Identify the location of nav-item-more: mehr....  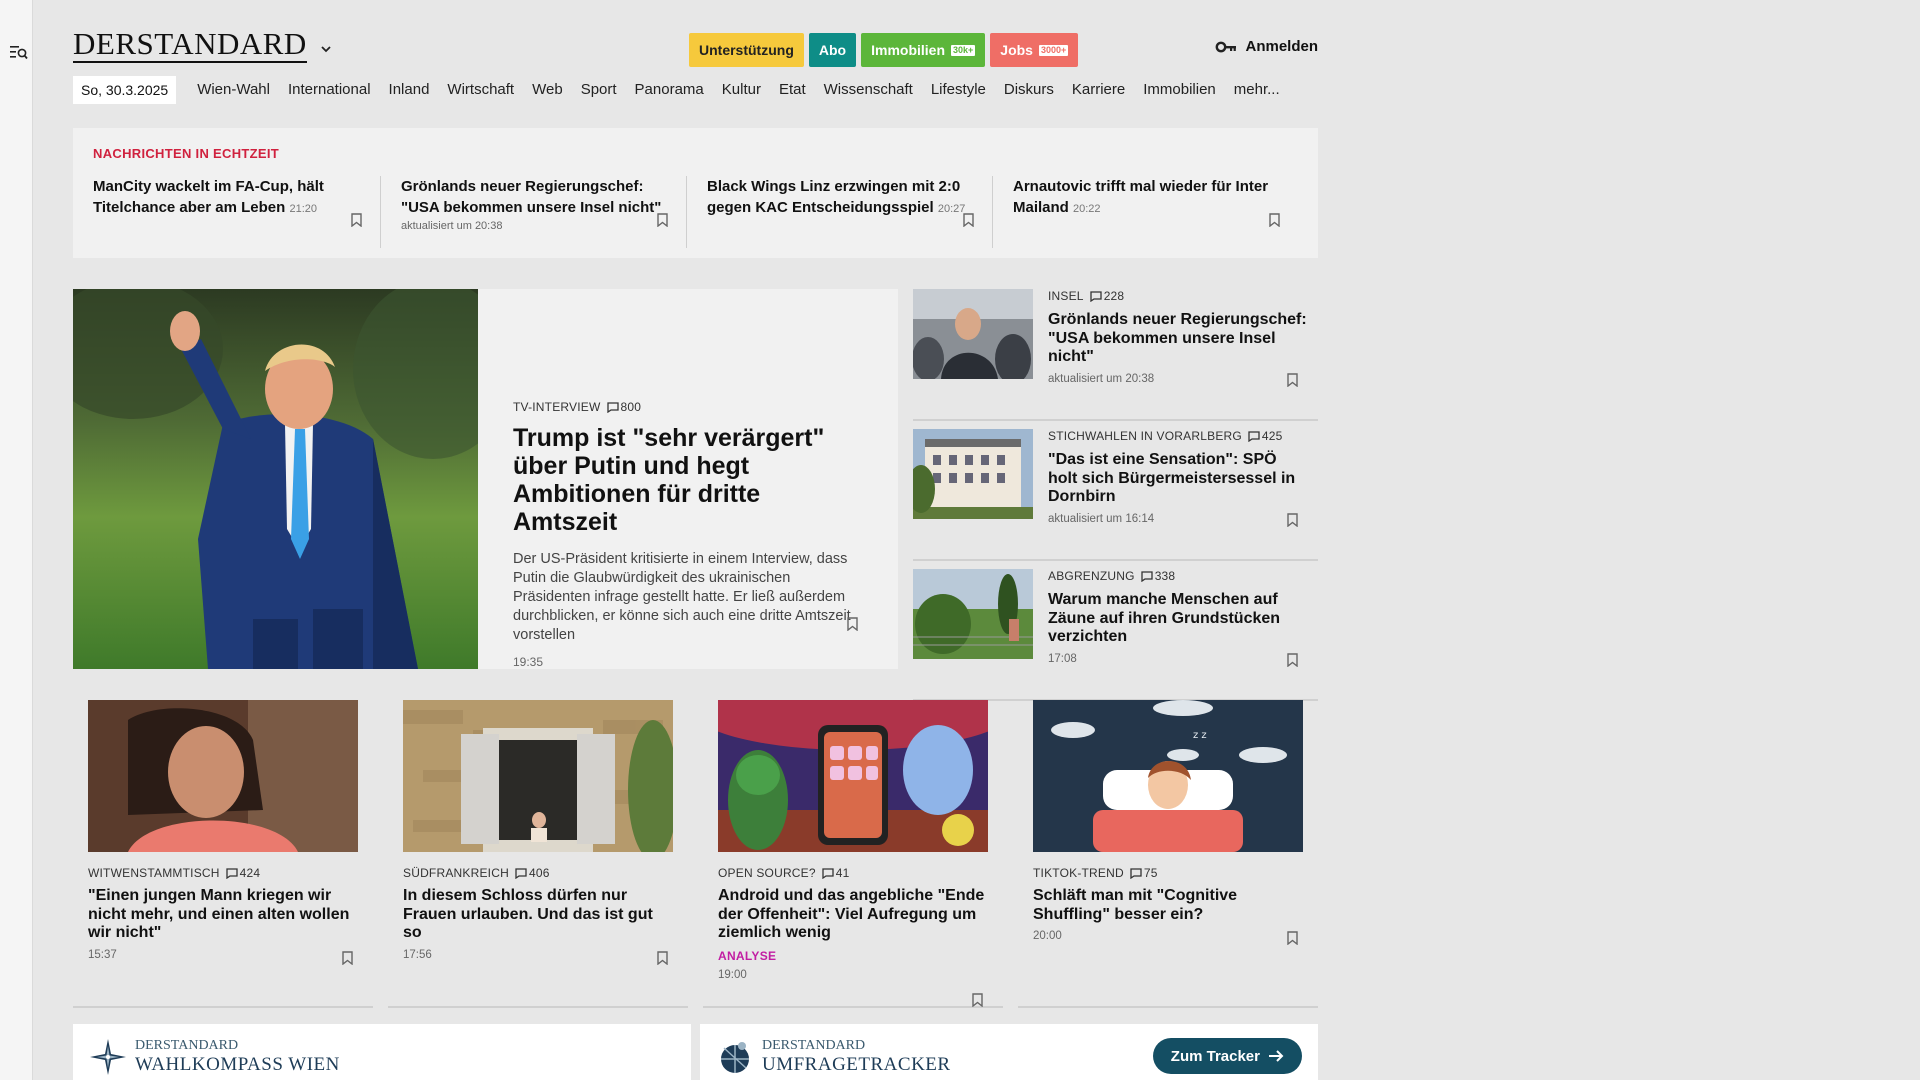
(1257, 90).